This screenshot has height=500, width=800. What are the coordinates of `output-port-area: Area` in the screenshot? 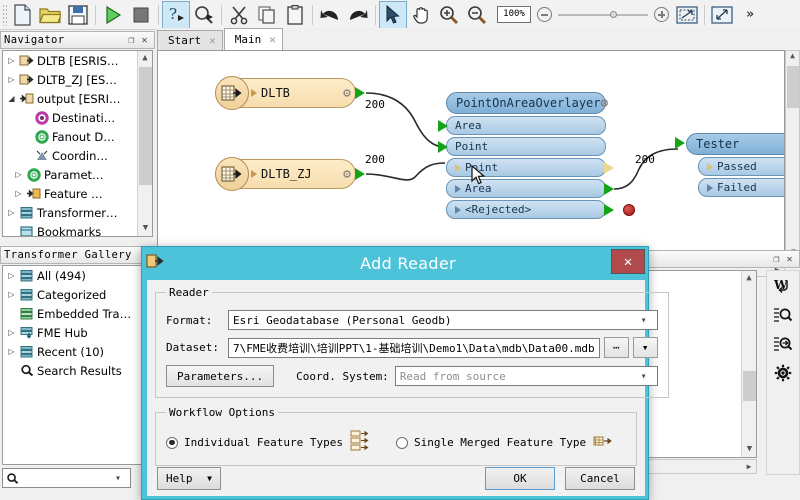 It's located at (530, 188).